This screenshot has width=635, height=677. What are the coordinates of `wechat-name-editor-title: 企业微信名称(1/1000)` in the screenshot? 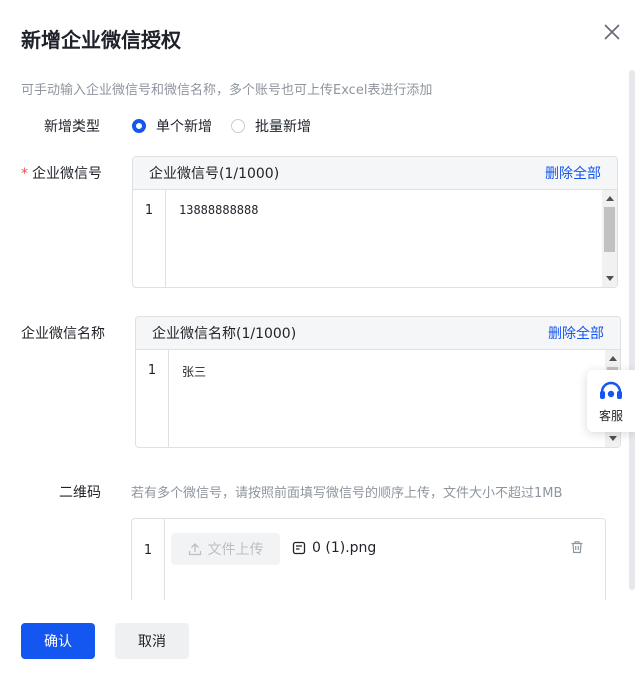 It's located at (224, 334).